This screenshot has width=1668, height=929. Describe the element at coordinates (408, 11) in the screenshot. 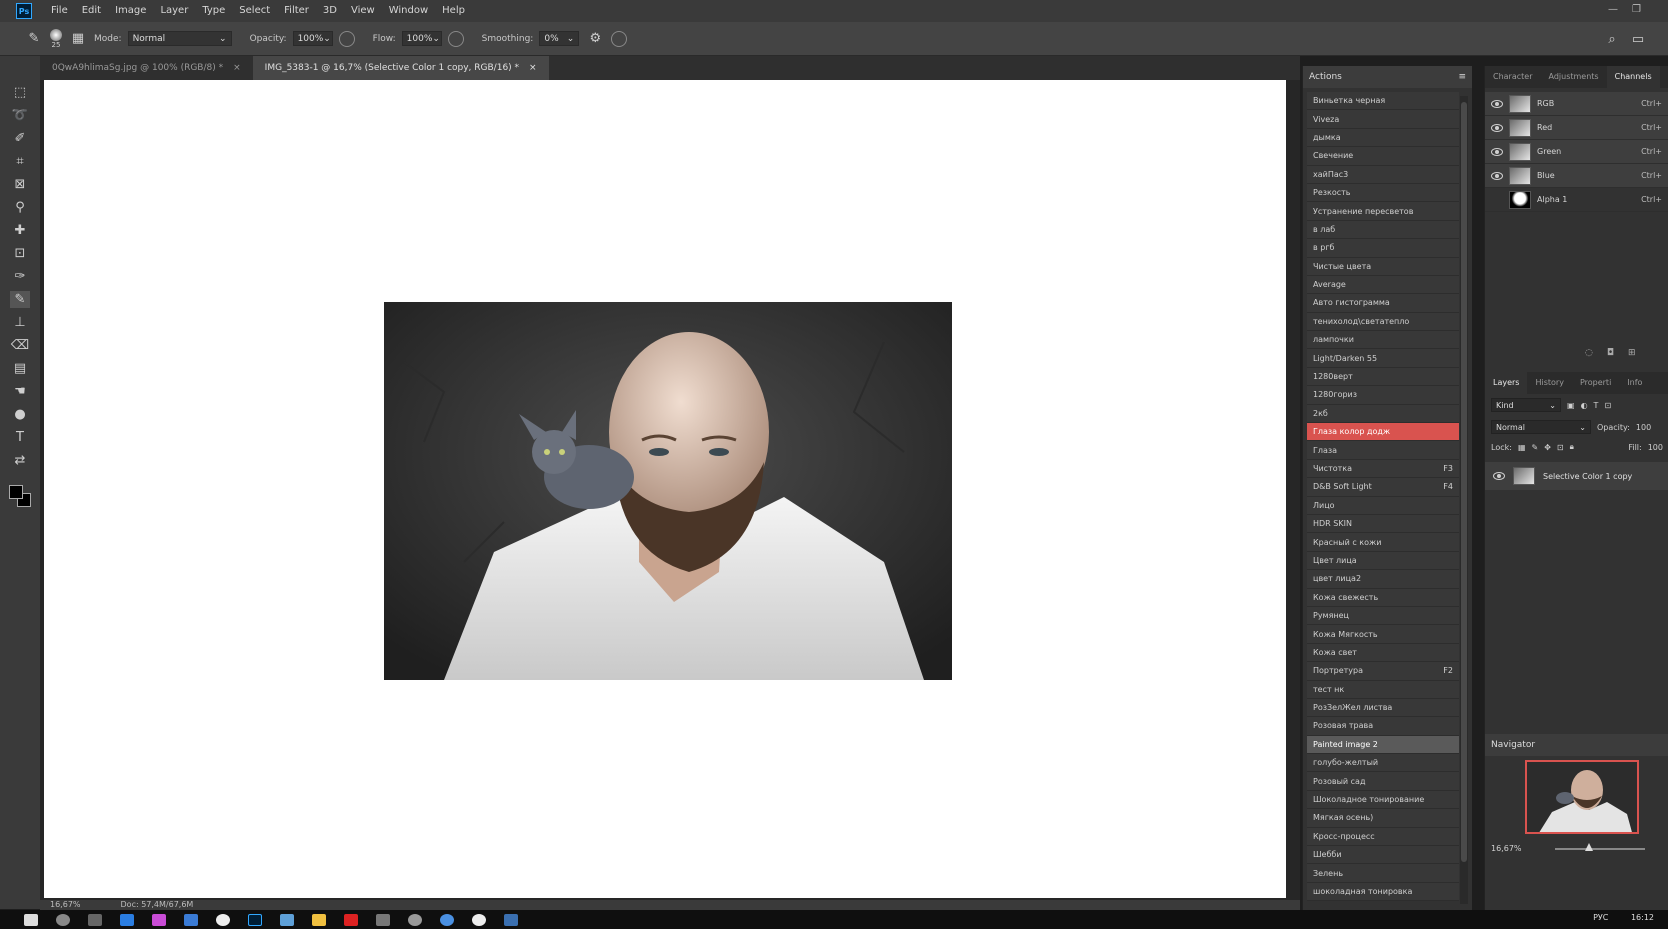

I see `menu-item-window: Window` at that location.